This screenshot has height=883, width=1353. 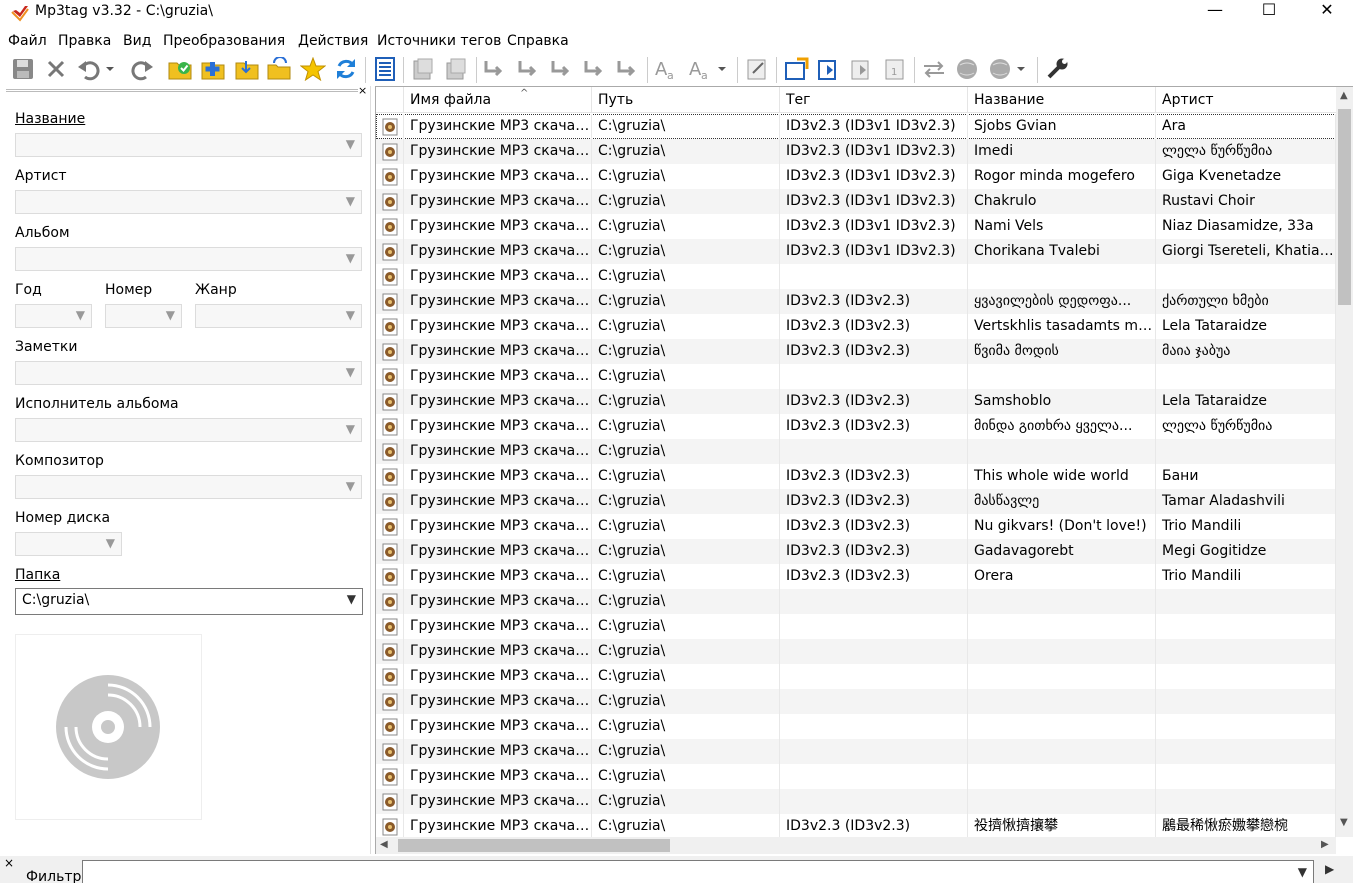 What do you see at coordinates (439, 41) in the screenshot?
I see `menu-tag-sources: Источники тегов` at bounding box center [439, 41].